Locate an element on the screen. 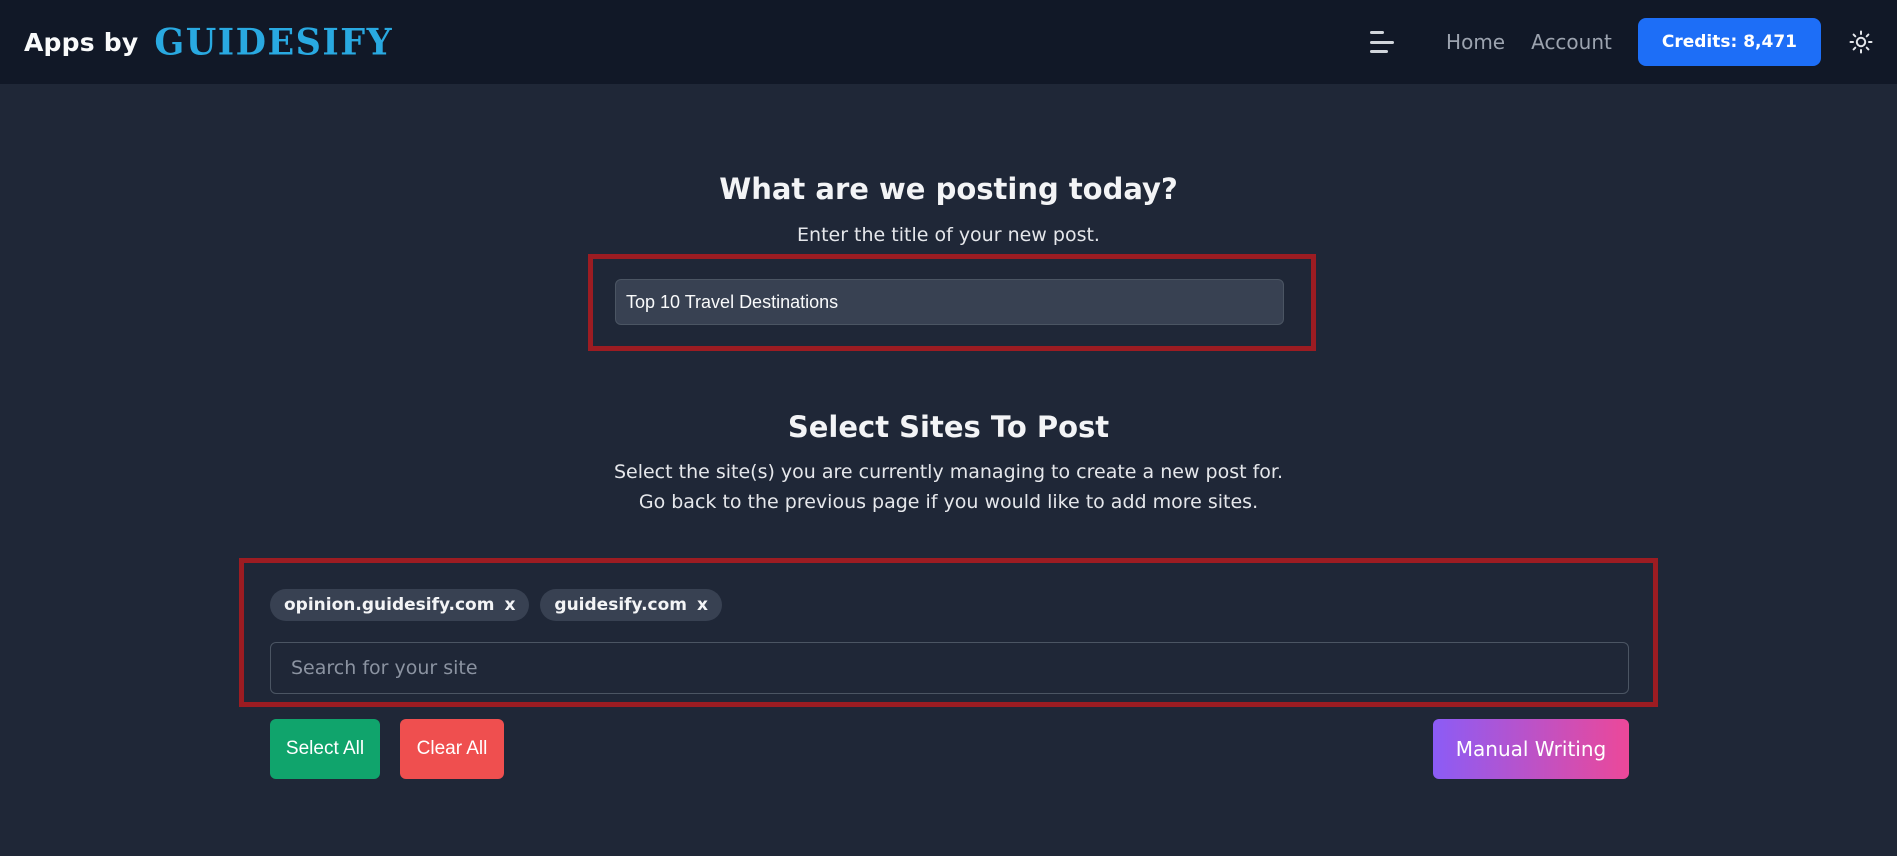 The image size is (1897, 856). nav-link-account: Account is located at coordinates (1571, 42).